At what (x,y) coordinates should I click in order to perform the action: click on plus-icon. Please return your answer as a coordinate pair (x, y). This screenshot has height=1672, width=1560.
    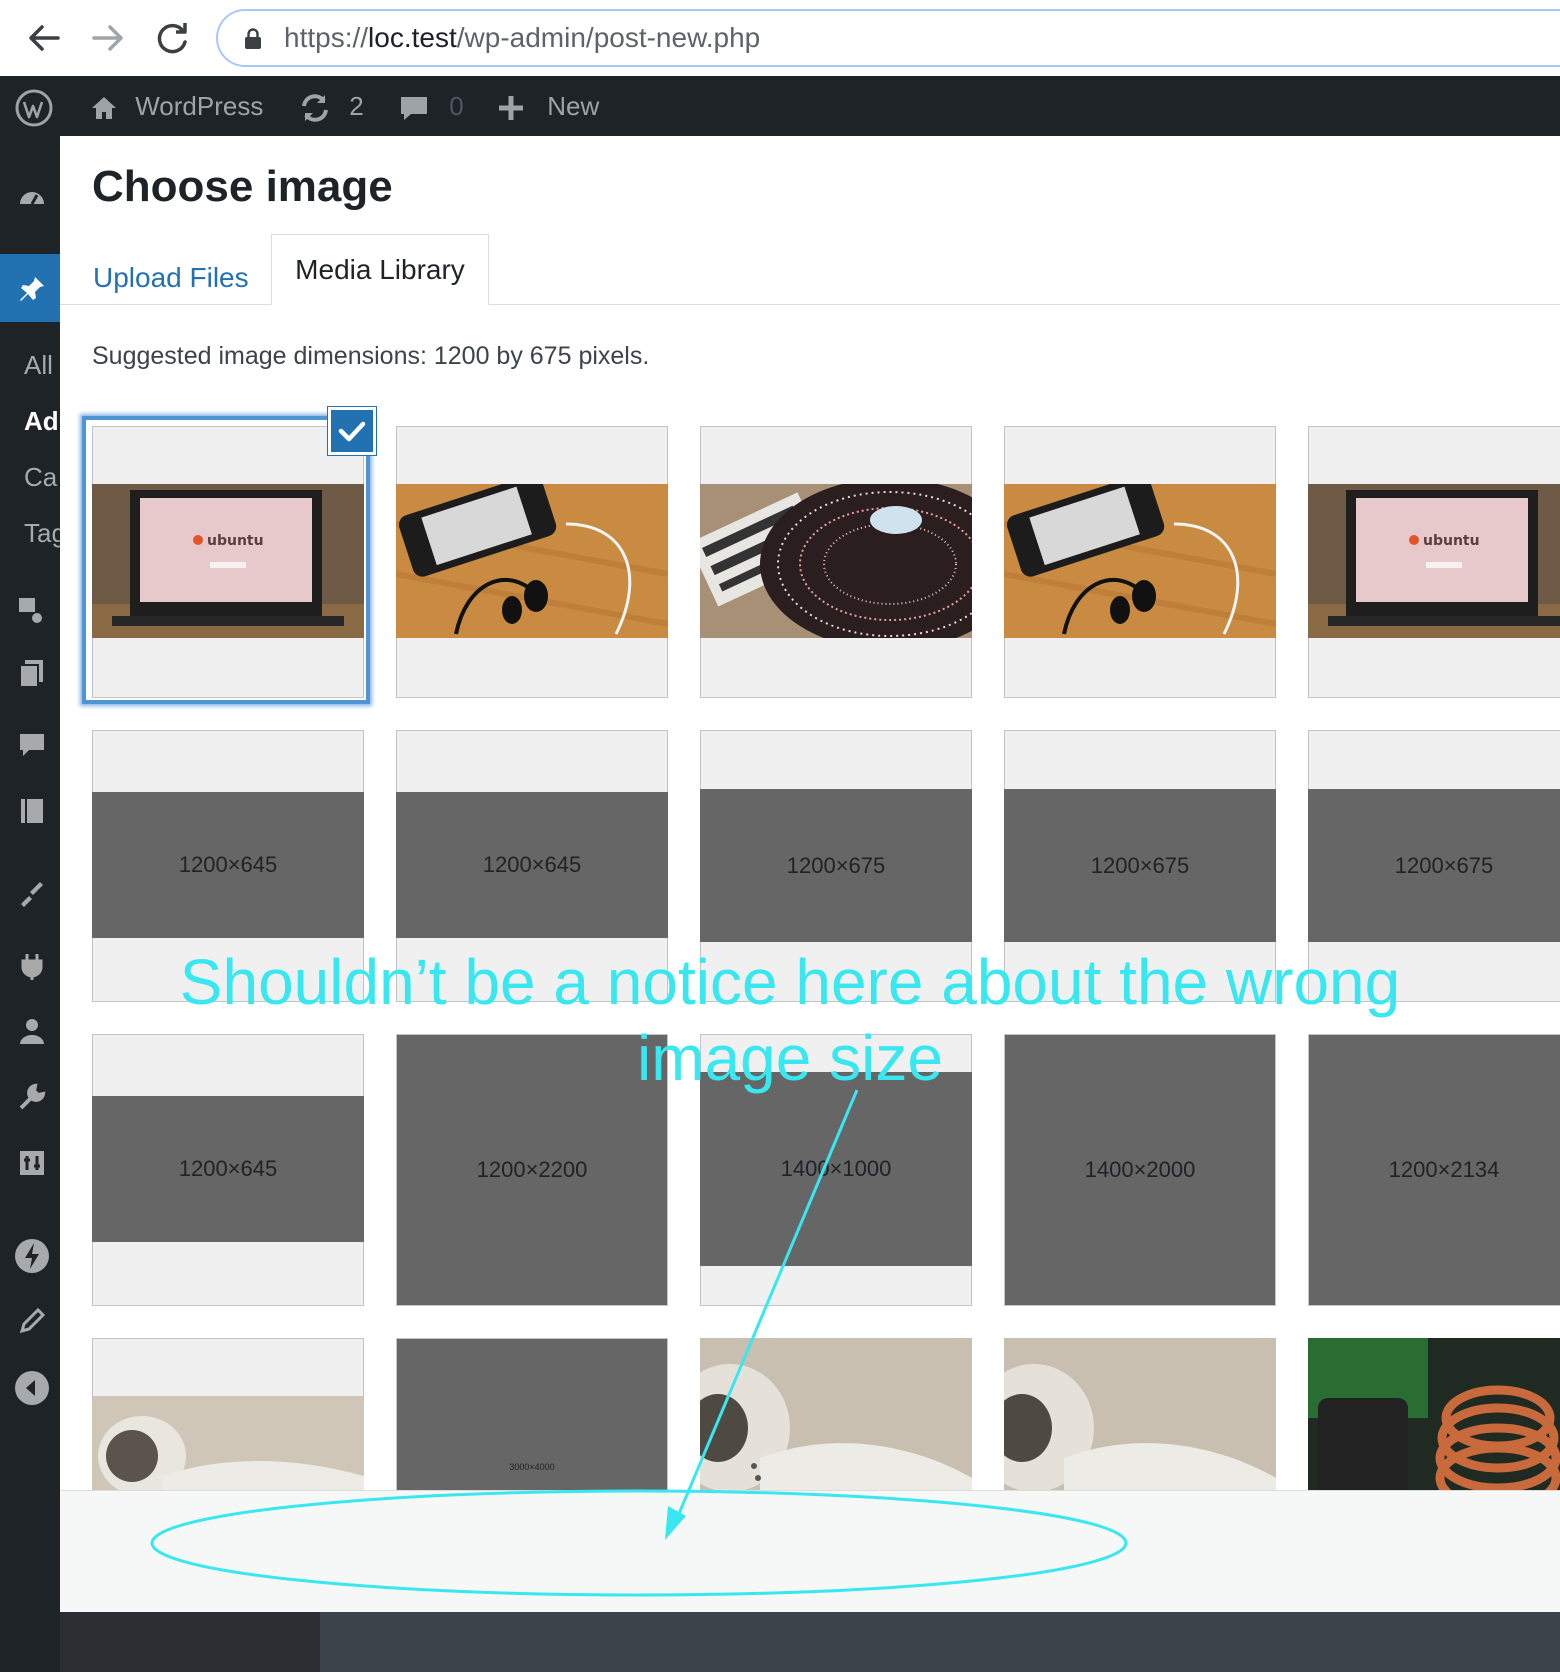
    Looking at the image, I should click on (511, 108).